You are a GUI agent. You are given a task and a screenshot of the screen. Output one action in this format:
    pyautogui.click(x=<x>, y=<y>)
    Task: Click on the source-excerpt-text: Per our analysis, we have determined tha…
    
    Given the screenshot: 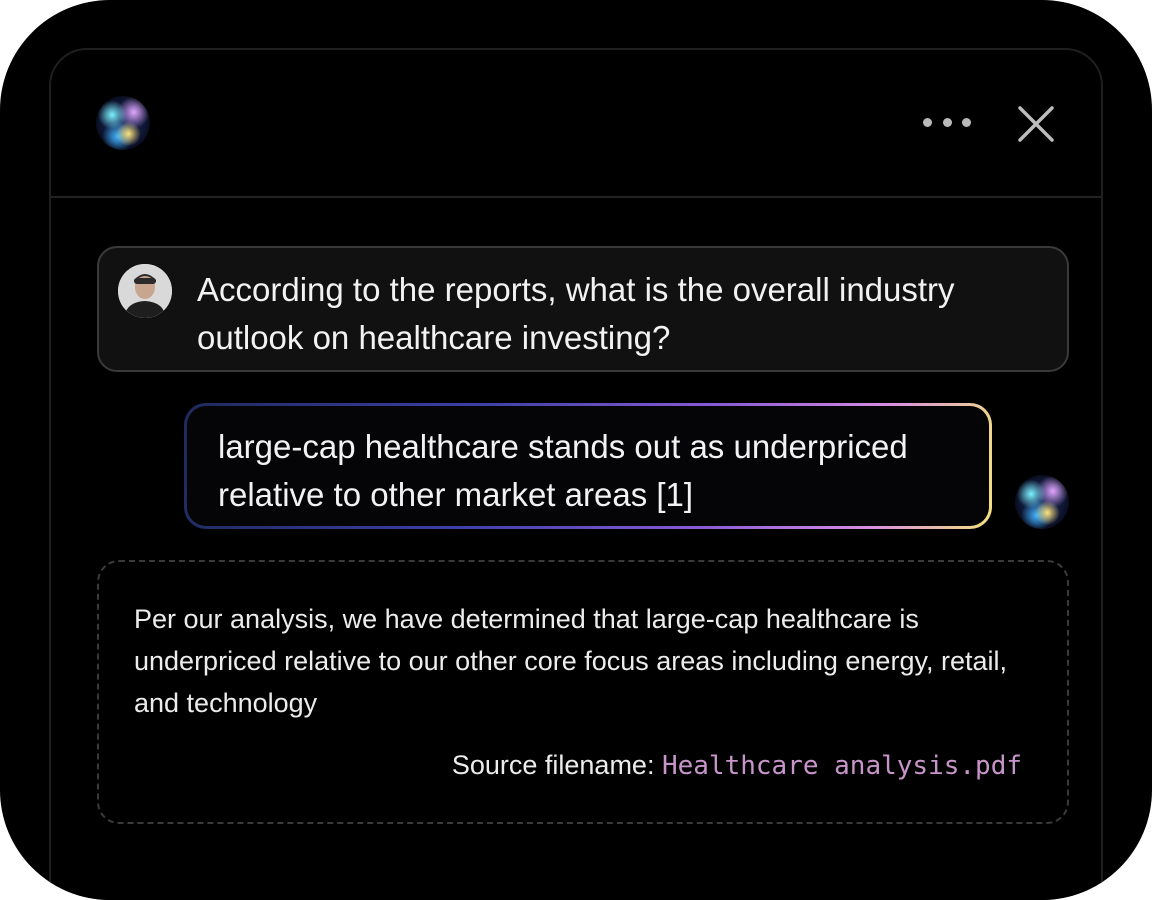 What is the action you would take?
    pyautogui.click(x=570, y=661)
    